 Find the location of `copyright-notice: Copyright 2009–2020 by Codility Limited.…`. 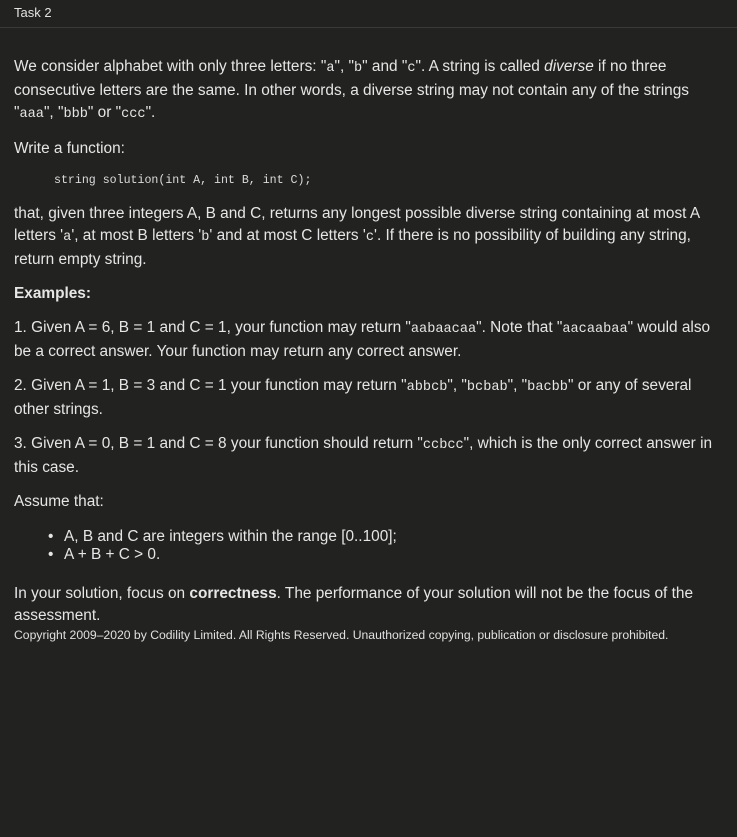

copyright-notice: Copyright 2009–2020 by Codility Limited.… is located at coordinates (341, 635).